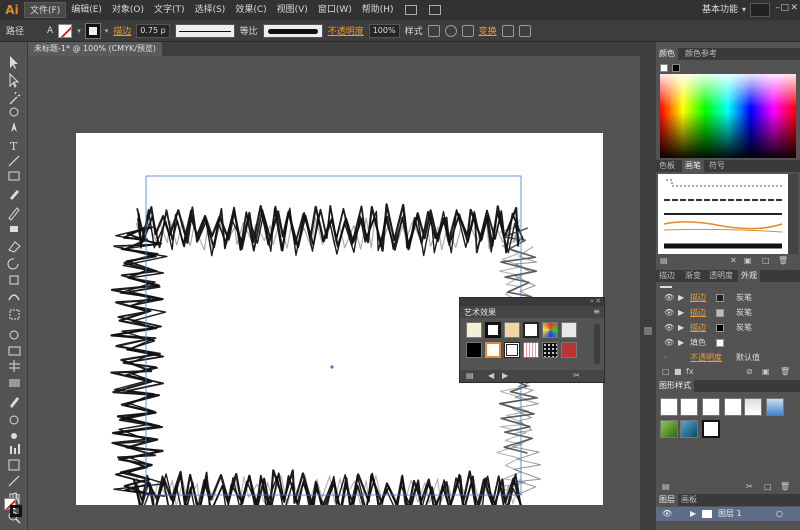 The height and width of the screenshot is (530, 800). Describe the element at coordinates (749, 276) in the screenshot. I see `tab-appearance: 外观` at that location.